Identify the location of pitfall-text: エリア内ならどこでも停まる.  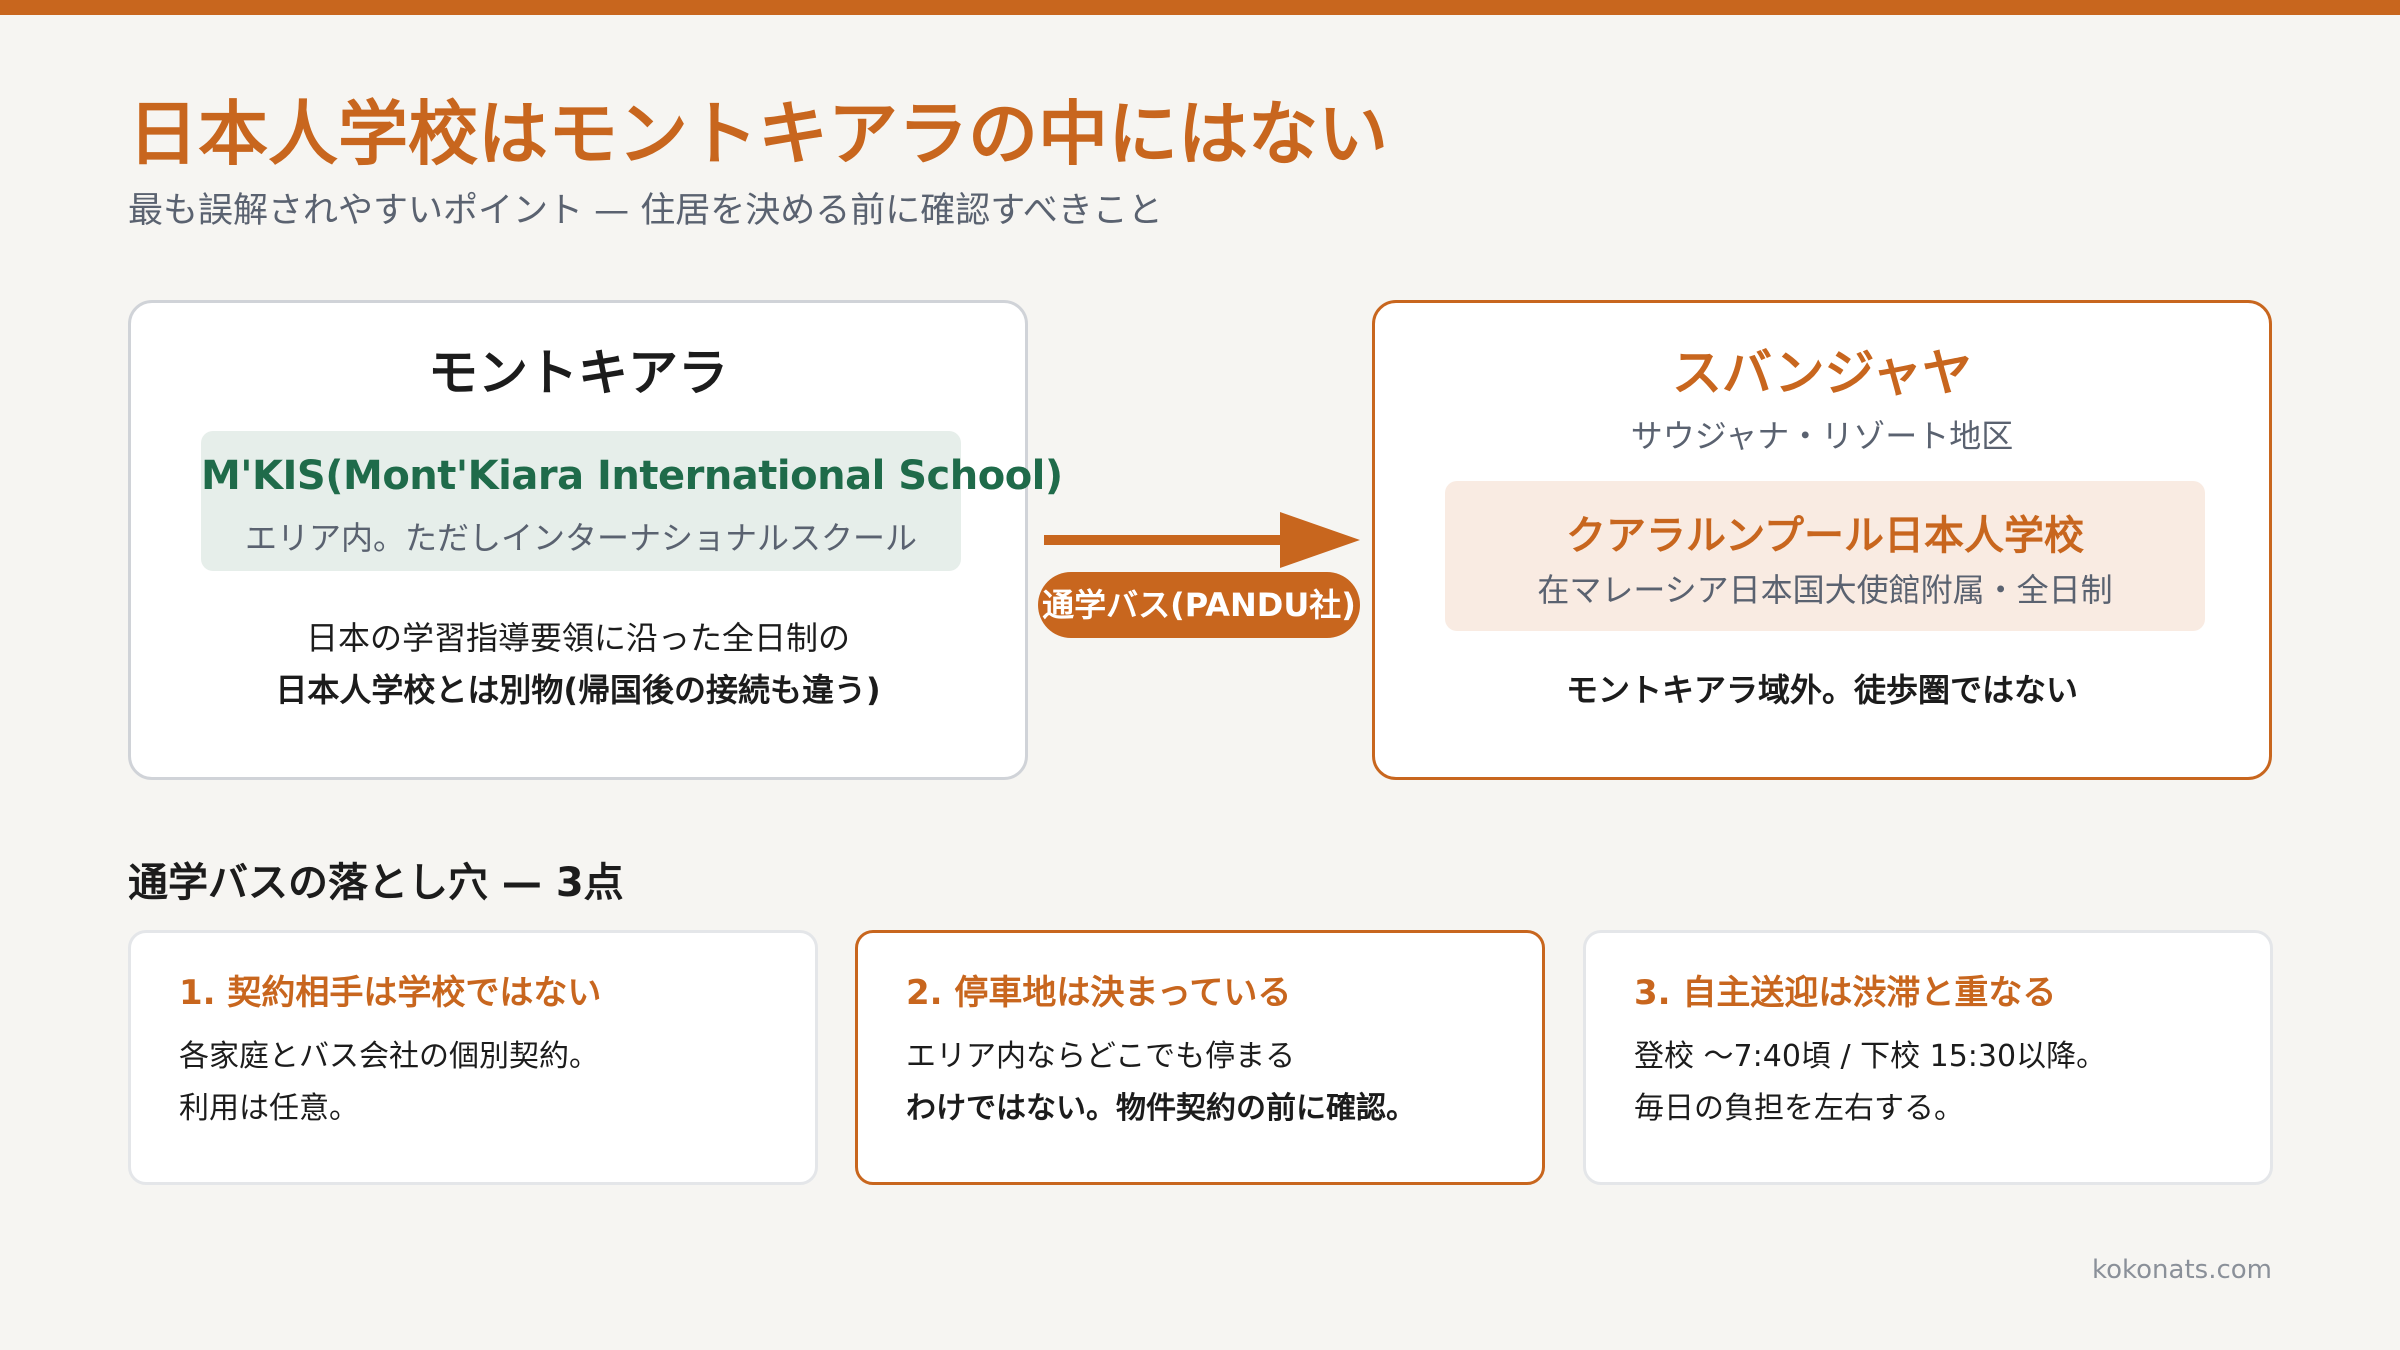
(1101, 1056).